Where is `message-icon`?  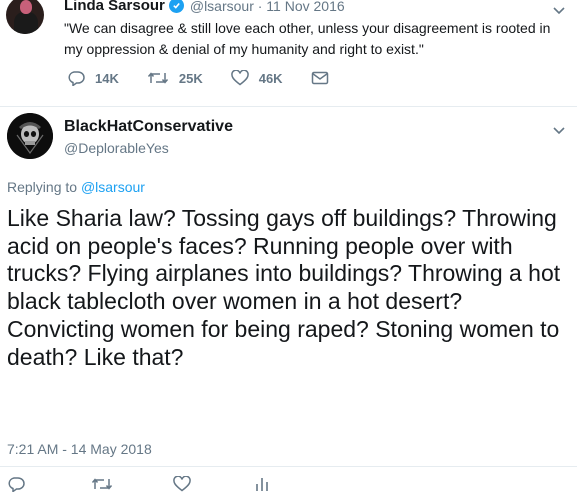
message-icon is located at coordinates (319, 78).